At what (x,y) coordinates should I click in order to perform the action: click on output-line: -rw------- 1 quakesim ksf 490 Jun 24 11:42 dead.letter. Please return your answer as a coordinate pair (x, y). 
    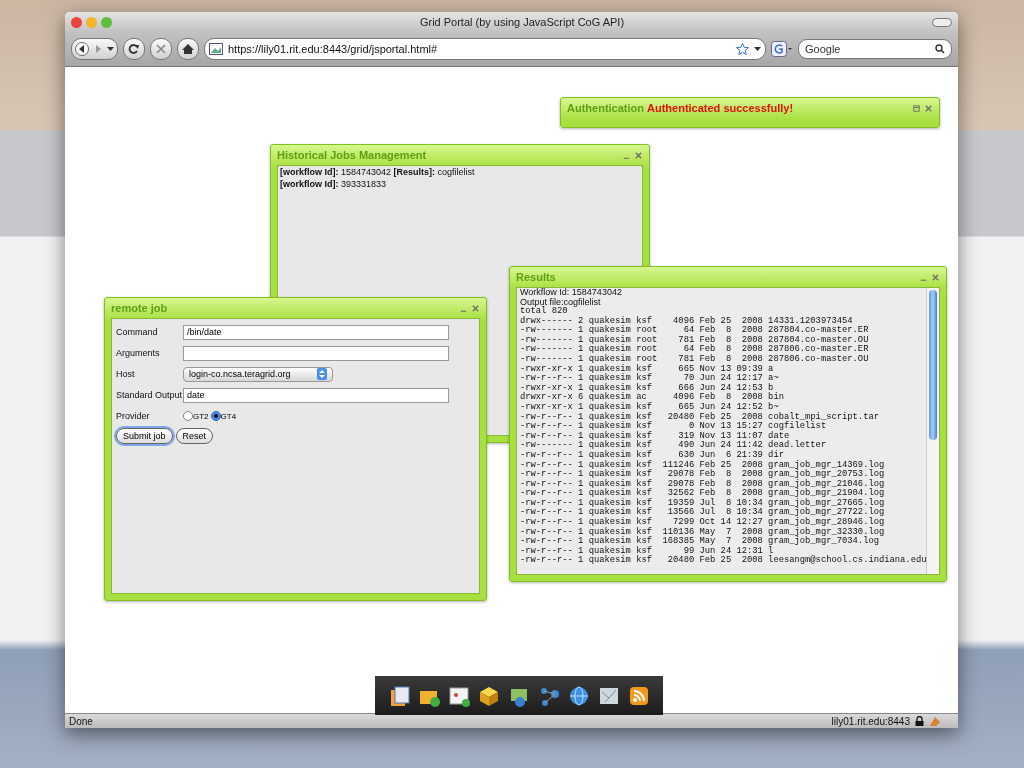
    Looking at the image, I should click on (673, 446).